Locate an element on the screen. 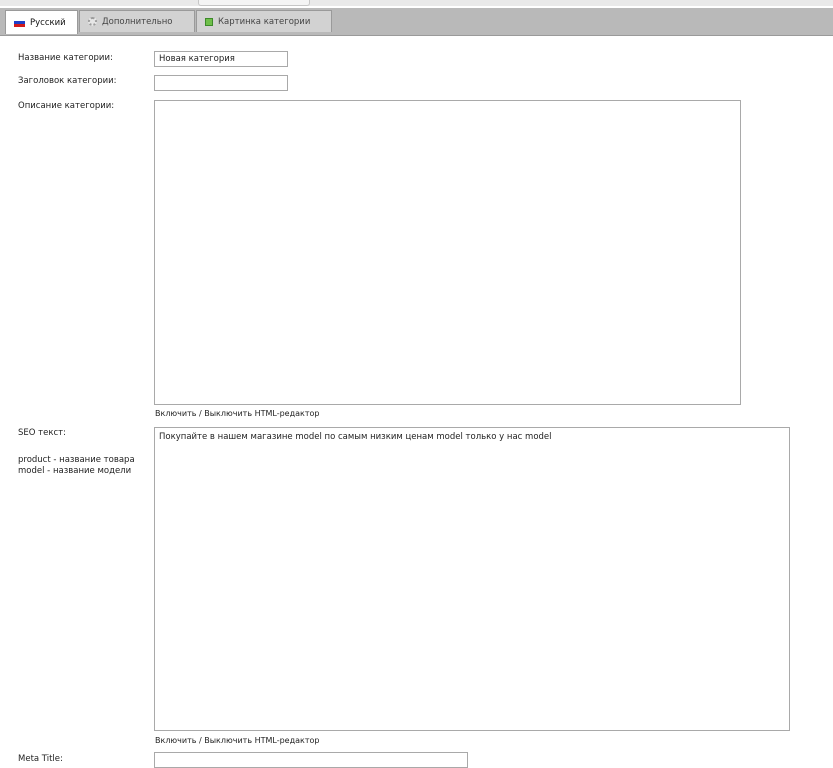 The height and width of the screenshot is (768, 833). tab-category-image-label: Картинка категории is located at coordinates (264, 21).